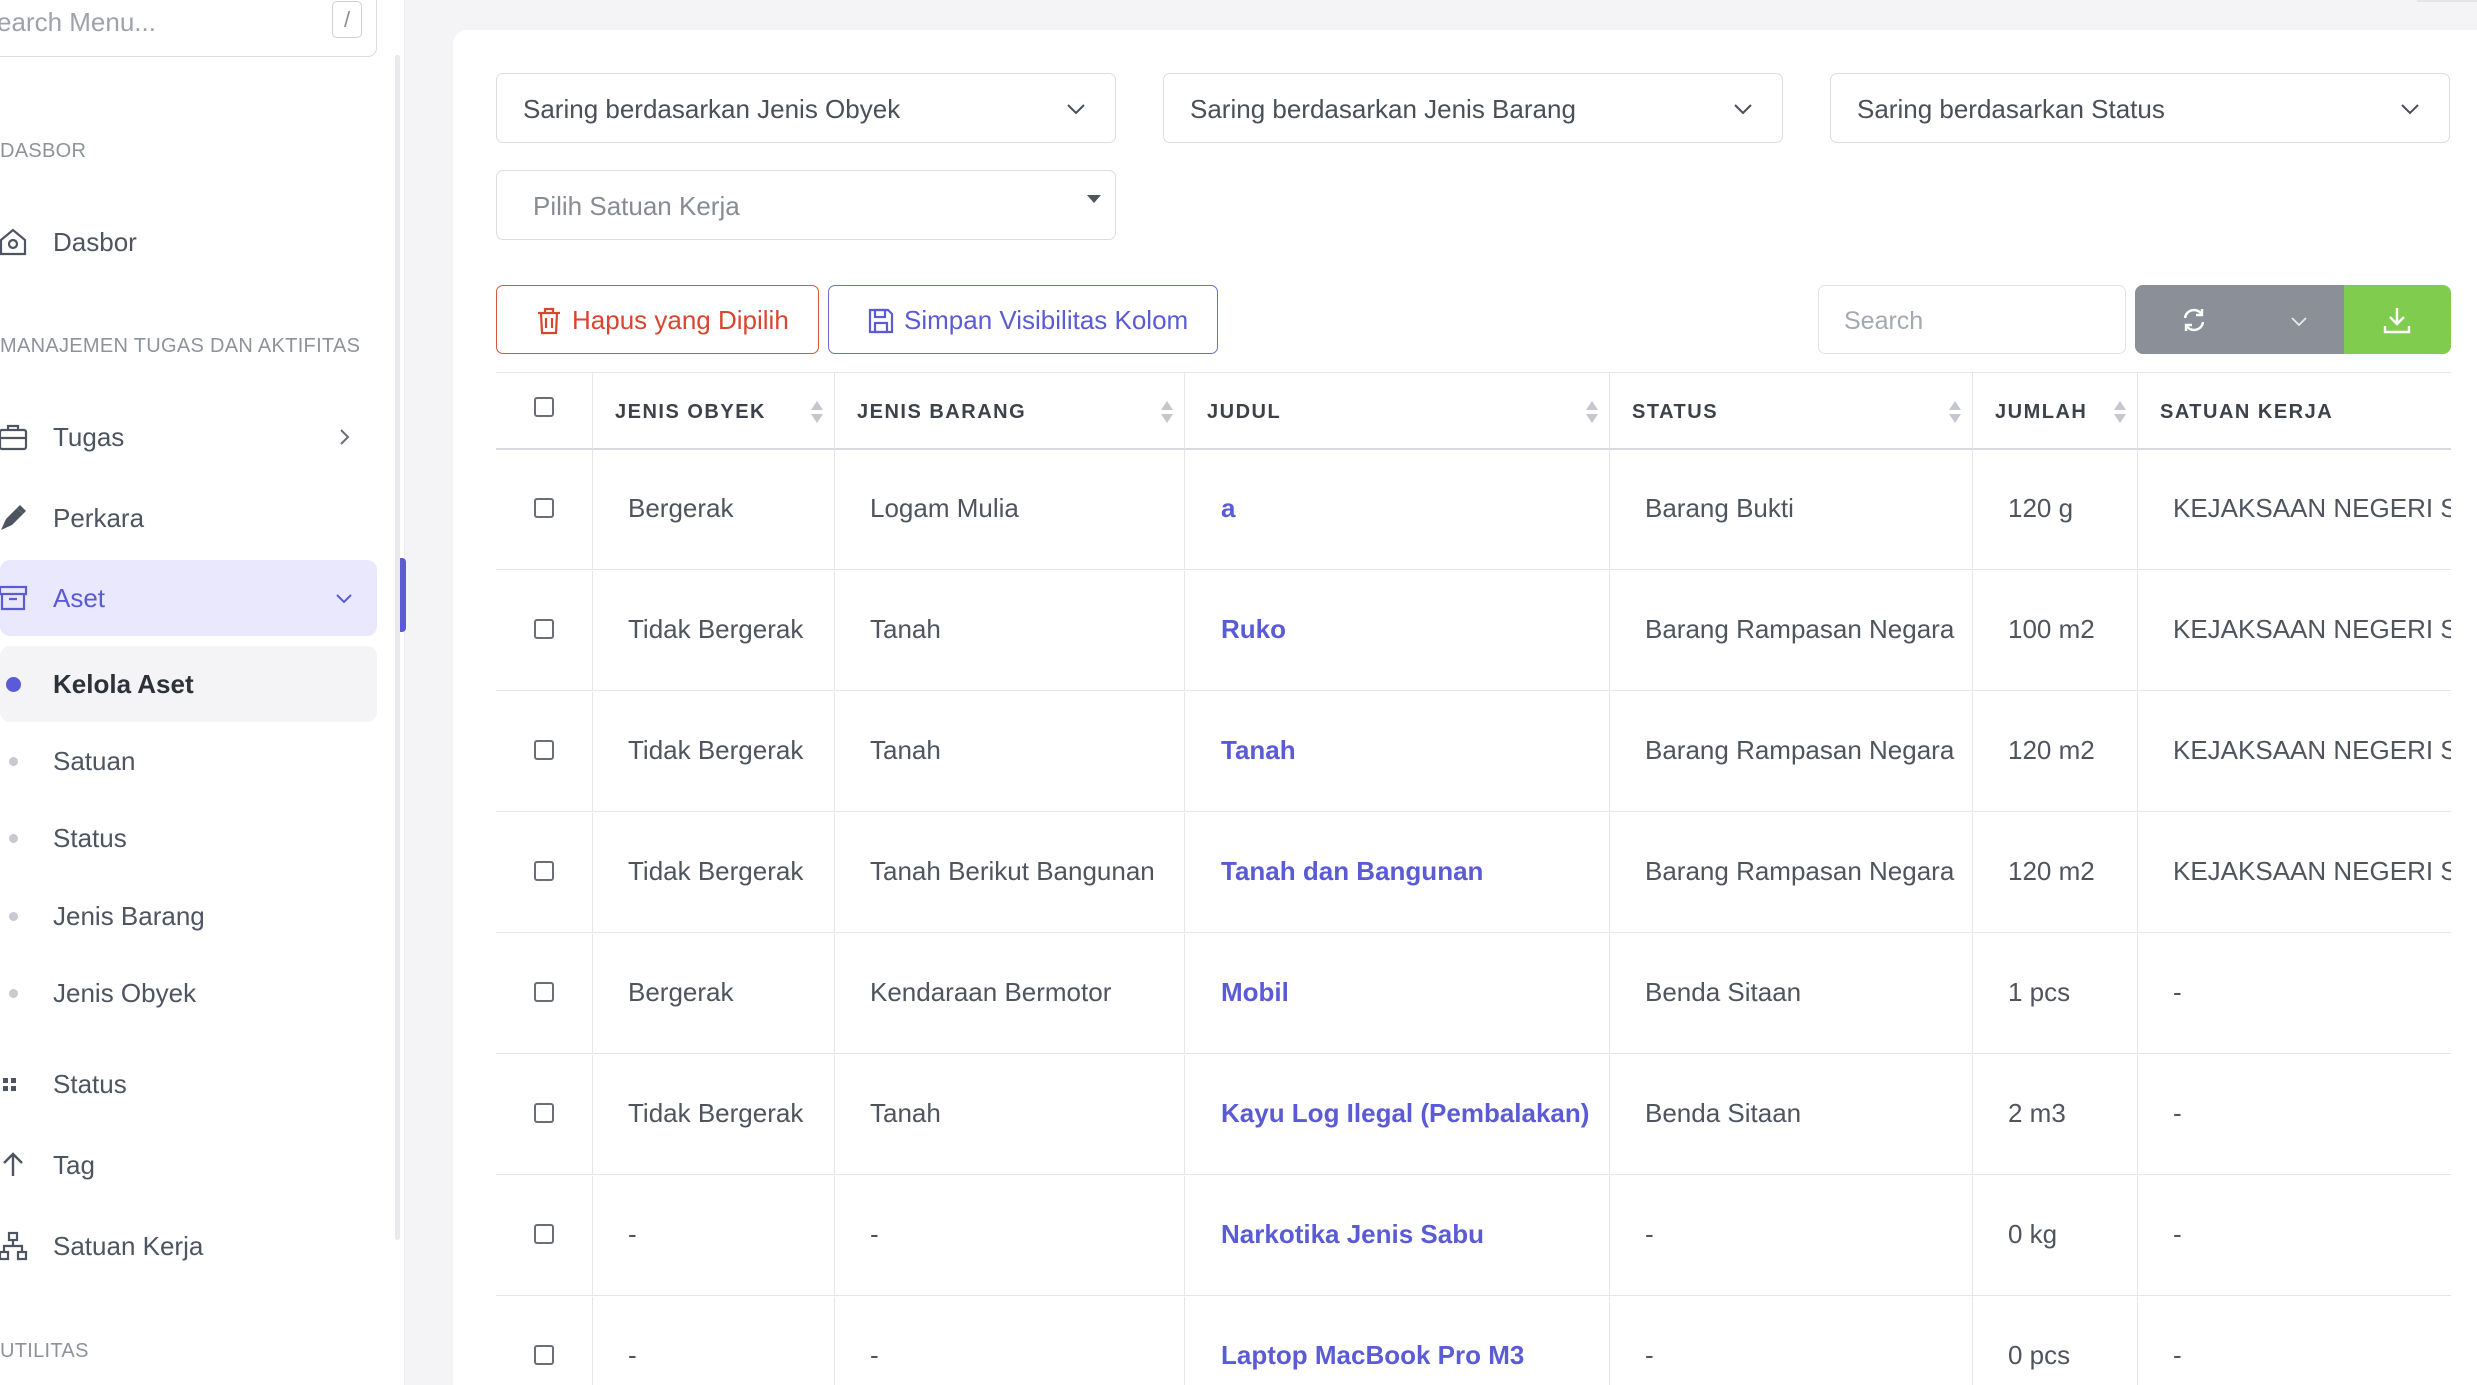 Image resolution: width=2477 pixels, height=1385 pixels. I want to click on cell-judul: a, so click(1396, 510).